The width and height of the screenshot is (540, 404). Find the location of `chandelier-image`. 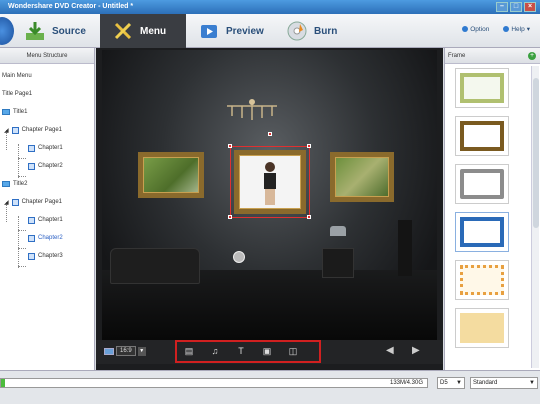

chandelier-image is located at coordinates (252, 109).